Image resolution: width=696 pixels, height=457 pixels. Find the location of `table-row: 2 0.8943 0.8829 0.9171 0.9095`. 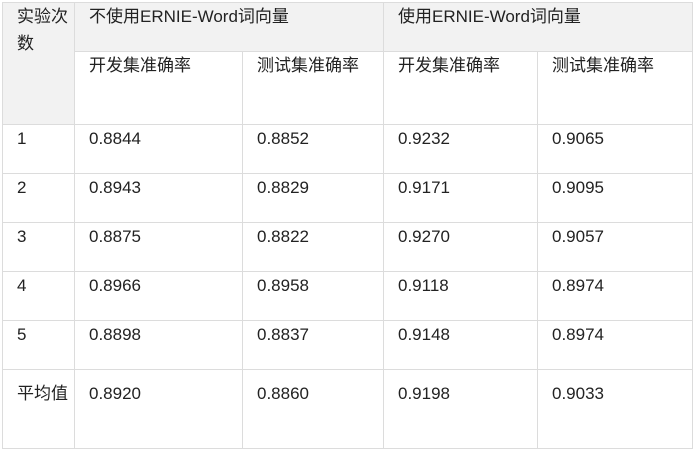

table-row: 2 0.8943 0.8829 0.9171 0.9095 is located at coordinates (347, 198).